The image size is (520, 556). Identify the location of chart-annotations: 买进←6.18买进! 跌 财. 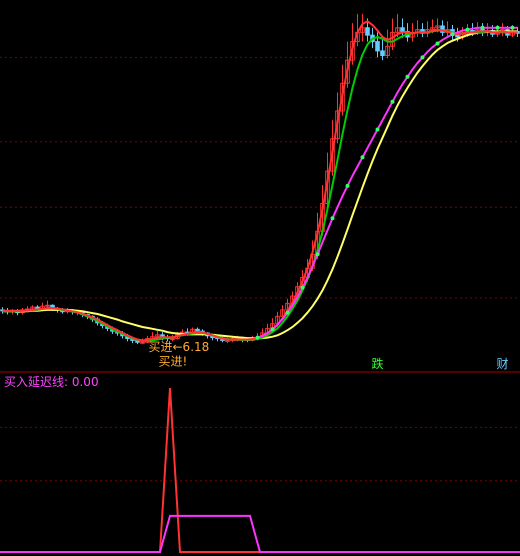
(329, 355).